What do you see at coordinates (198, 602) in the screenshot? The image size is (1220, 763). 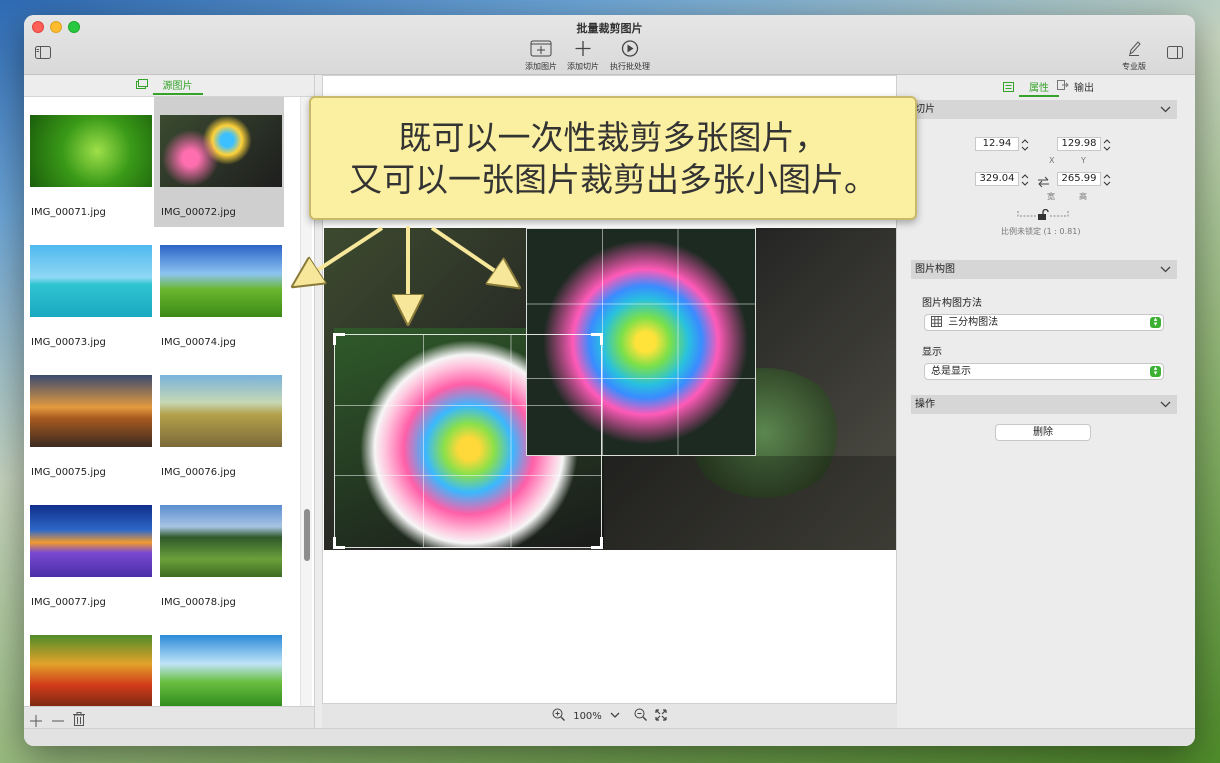 I see `thumbnail-name: IMG_00078.jpg` at bounding box center [198, 602].